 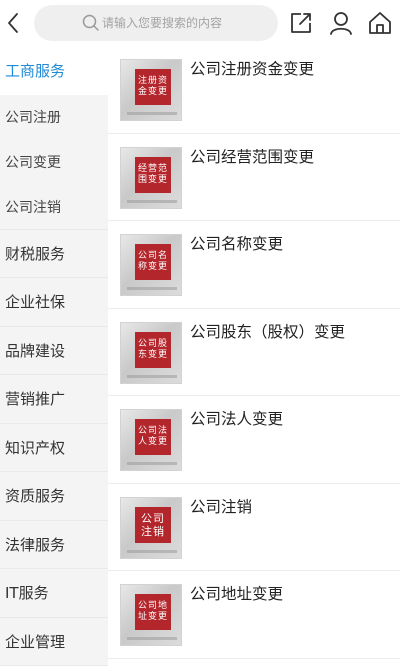 What do you see at coordinates (33, 207) in the screenshot?
I see `sidebar-item-label: 公司注销` at bounding box center [33, 207].